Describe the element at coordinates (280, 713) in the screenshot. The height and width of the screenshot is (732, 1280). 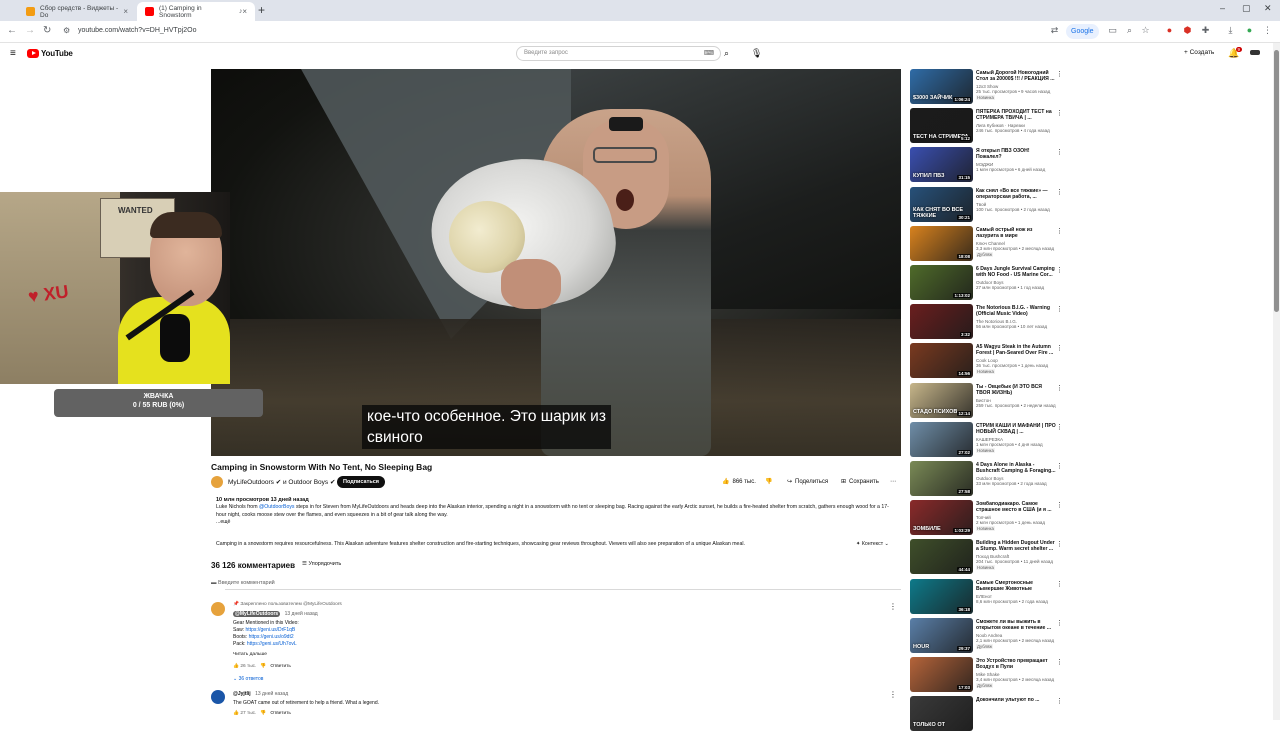
I see `reply-button: Ответить` at that location.